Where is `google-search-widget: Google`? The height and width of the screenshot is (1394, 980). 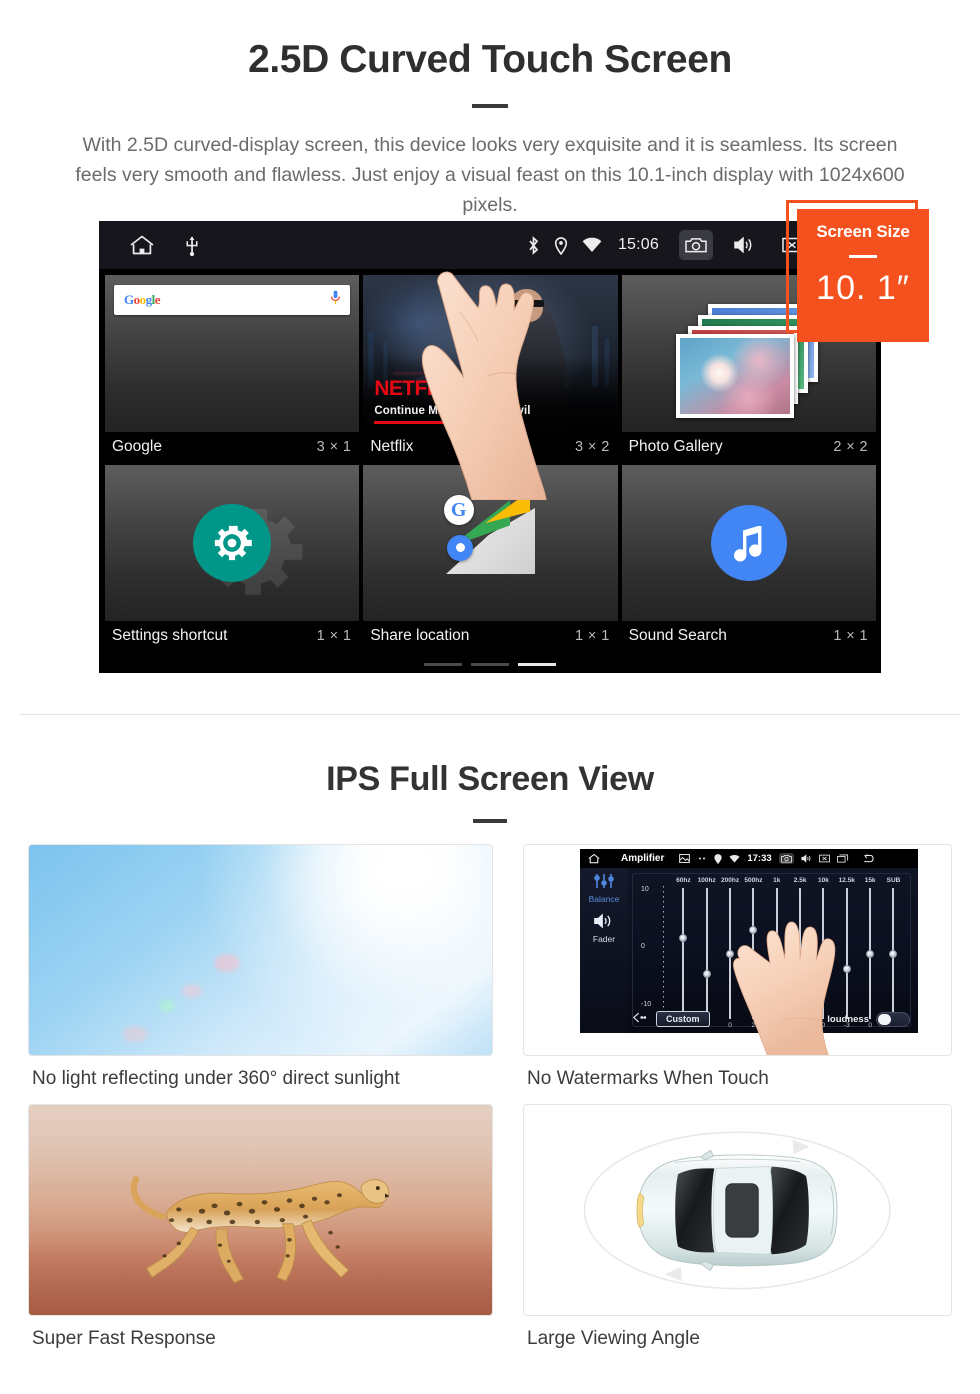 google-search-widget: Google is located at coordinates (232, 300).